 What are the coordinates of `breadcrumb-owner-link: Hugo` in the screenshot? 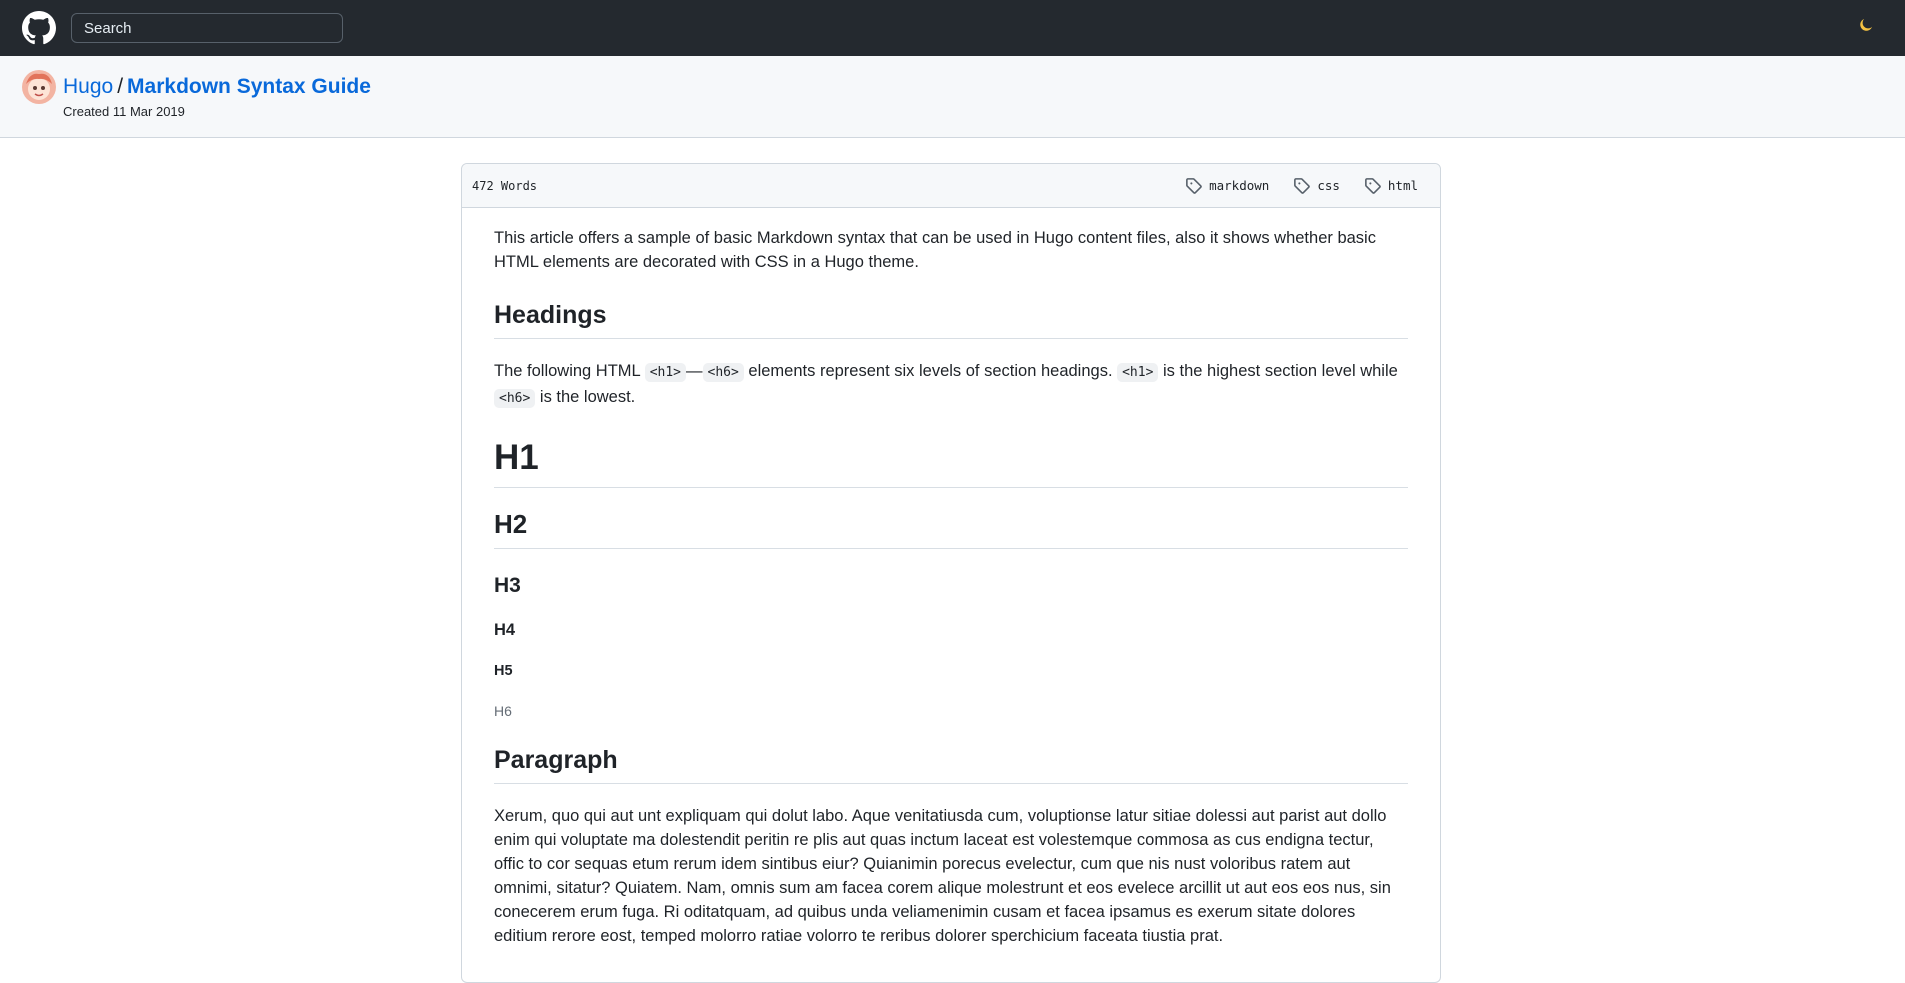 It's located at (88, 86).